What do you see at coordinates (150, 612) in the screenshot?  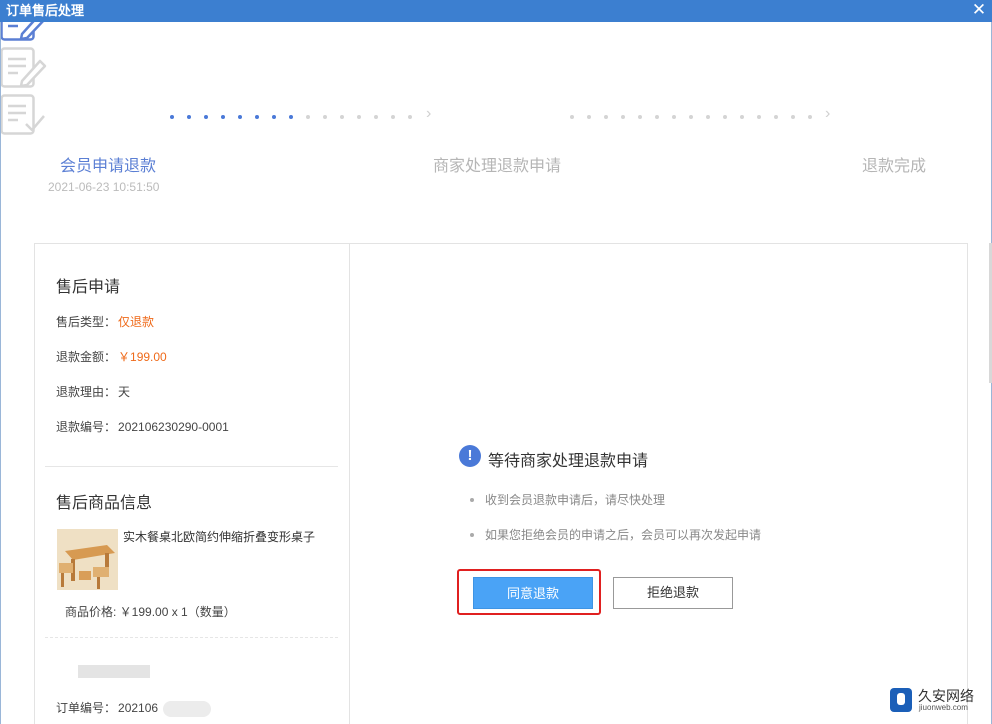 I see `product-price: 商品价格: ￥199.00 x 1（数量）` at bounding box center [150, 612].